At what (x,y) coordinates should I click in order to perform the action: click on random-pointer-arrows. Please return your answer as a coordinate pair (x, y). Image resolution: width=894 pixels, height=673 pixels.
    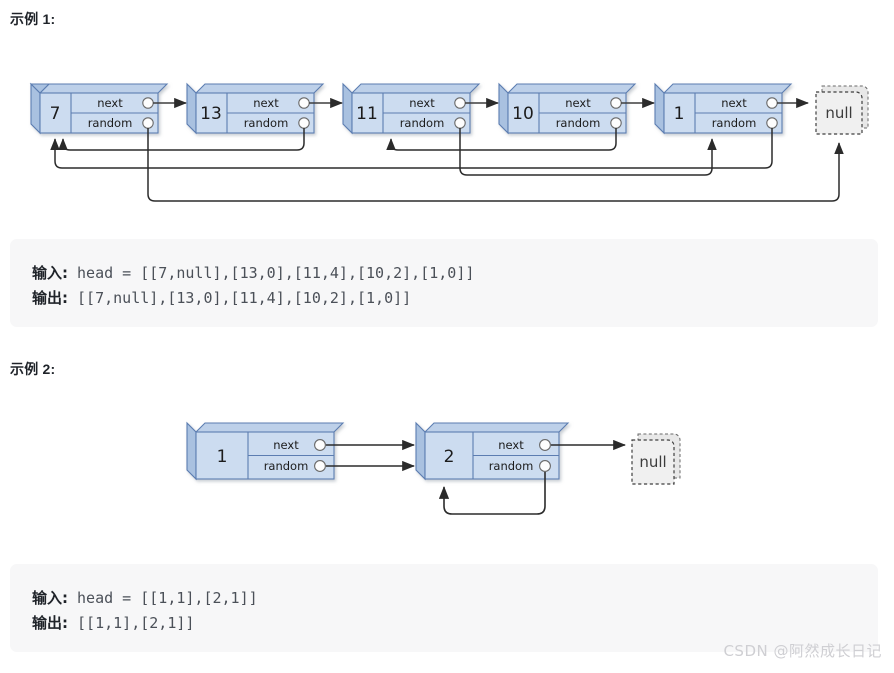
    Looking at the image, I should click on (447, 165).